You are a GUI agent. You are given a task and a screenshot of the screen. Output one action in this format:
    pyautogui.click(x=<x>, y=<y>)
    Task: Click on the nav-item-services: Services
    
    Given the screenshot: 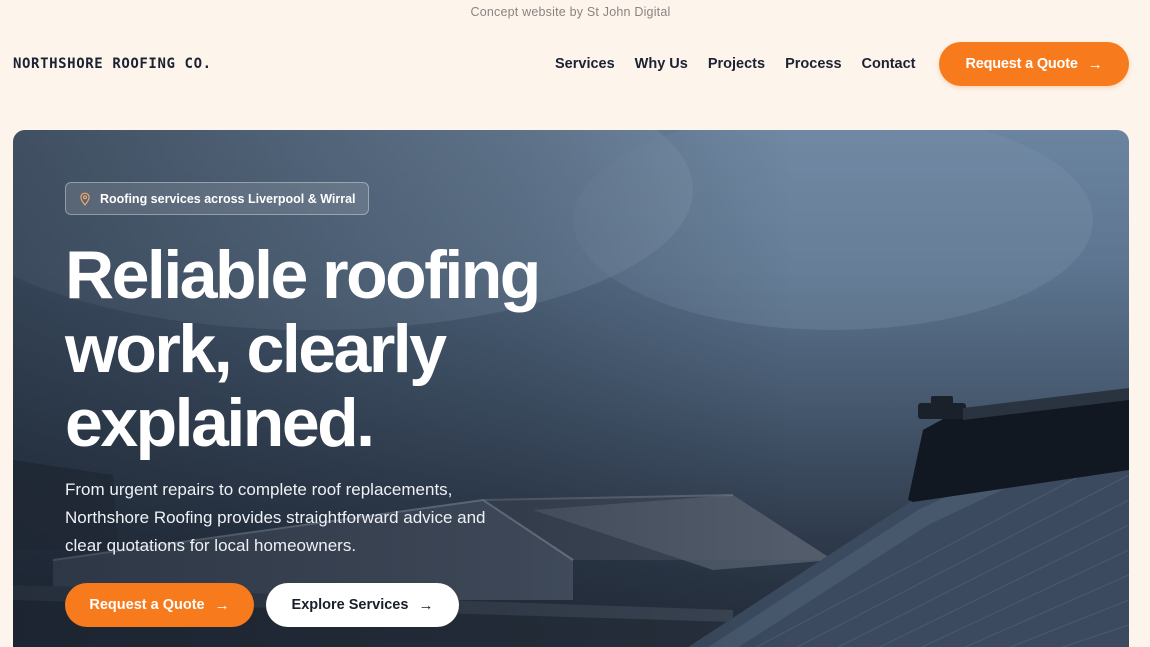 What is the action you would take?
    pyautogui.click(x=585, y=64)
    